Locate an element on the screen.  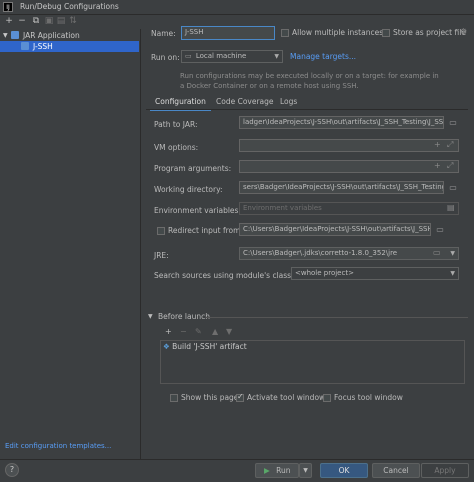
vm-options-input is located at coordinates (349, 145).